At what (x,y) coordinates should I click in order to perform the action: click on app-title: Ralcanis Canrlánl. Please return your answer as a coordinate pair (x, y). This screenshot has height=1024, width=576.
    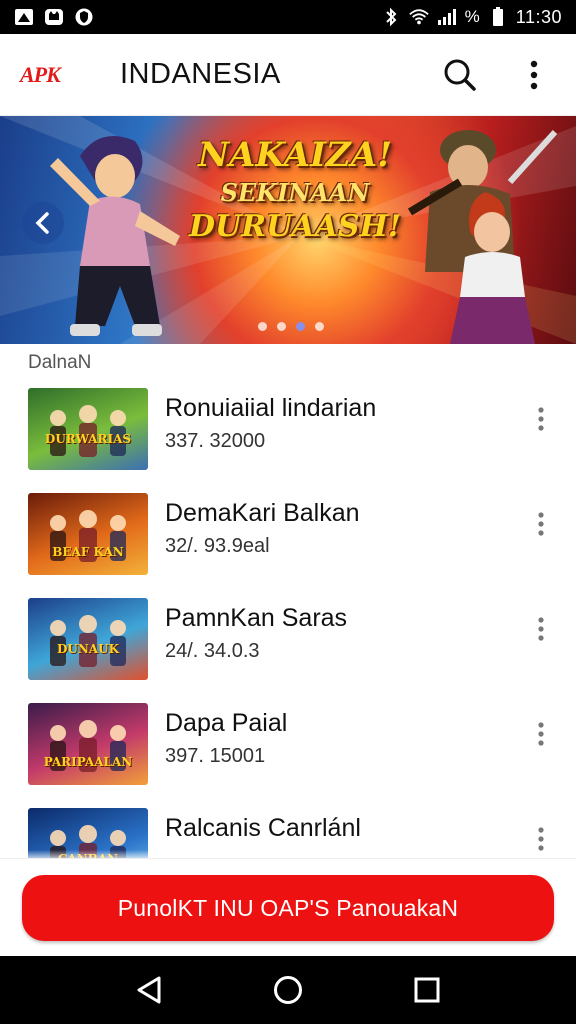
    Looking at the image, I should click on (263, 828).